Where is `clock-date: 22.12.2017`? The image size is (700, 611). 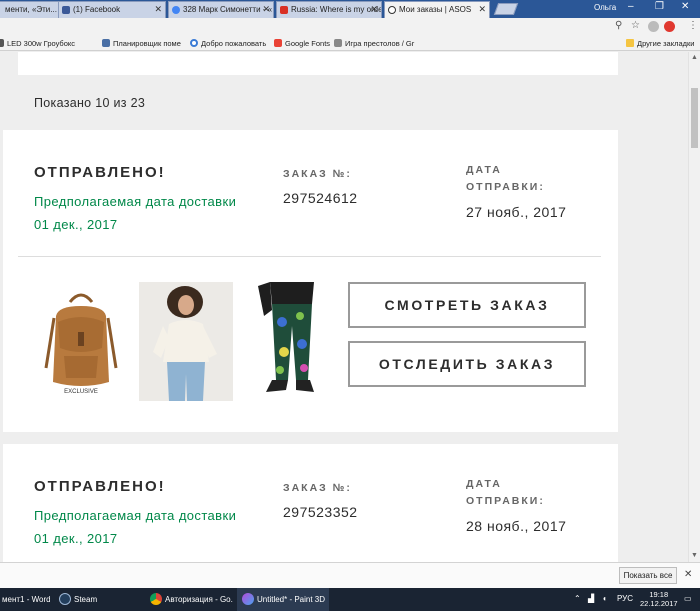 clock-date: 22.12.2017 is located at coordinates (659, 603).